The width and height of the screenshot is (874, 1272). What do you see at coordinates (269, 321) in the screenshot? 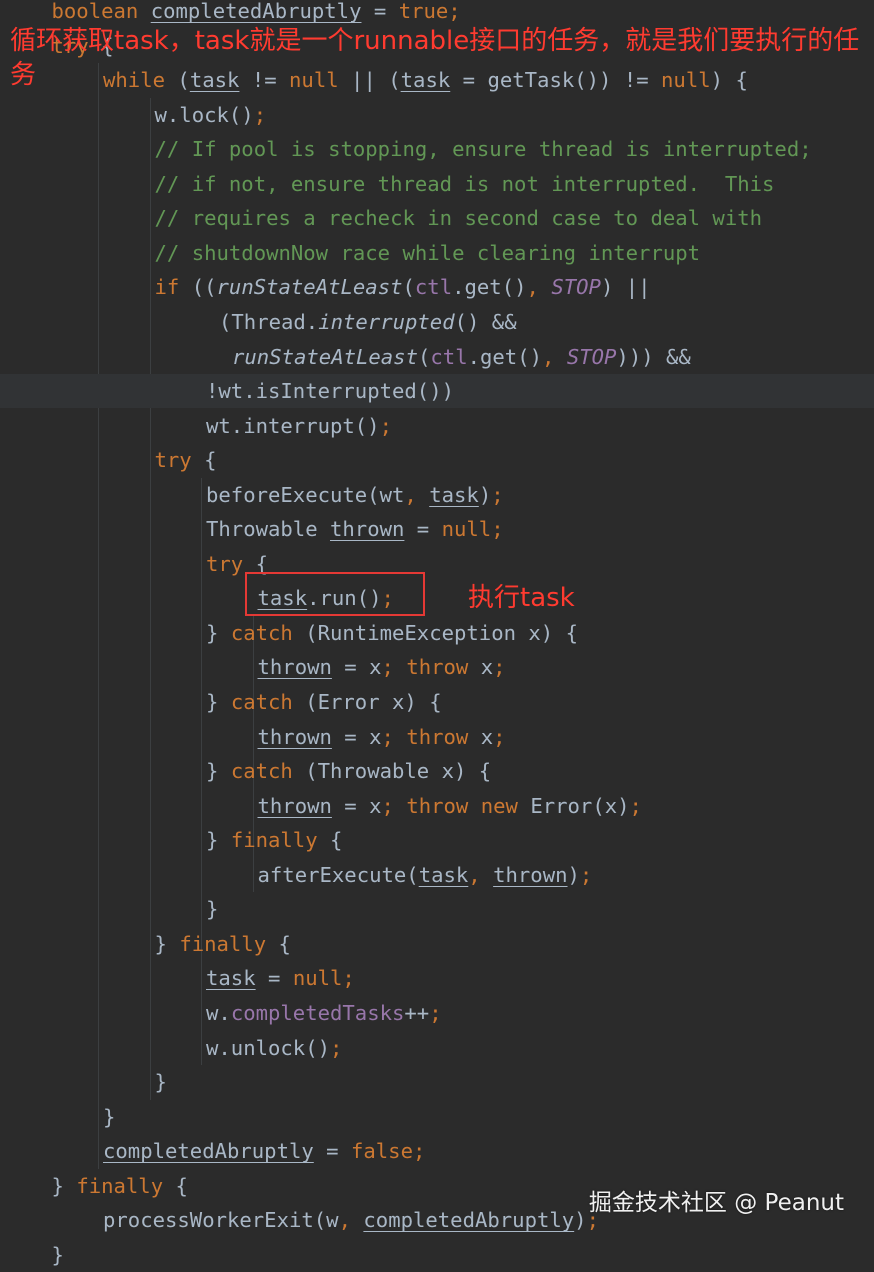
I see `code-token: (Thread.` at bounding box center [269, 321].